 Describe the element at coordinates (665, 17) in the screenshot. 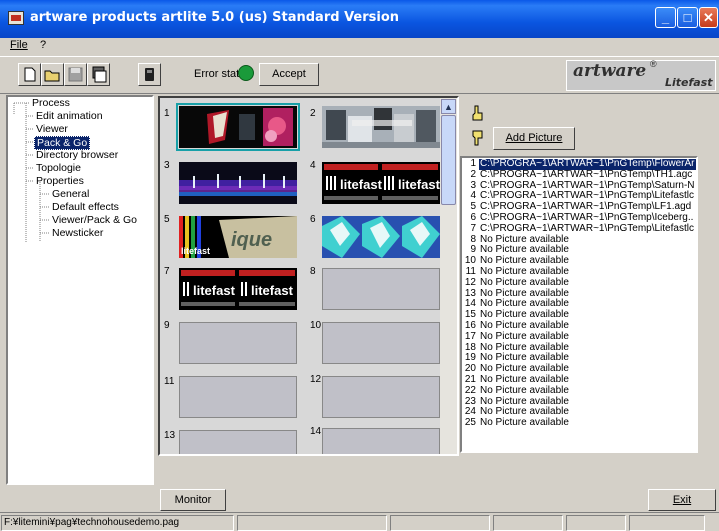

I see `minimize-button: _` at that location.